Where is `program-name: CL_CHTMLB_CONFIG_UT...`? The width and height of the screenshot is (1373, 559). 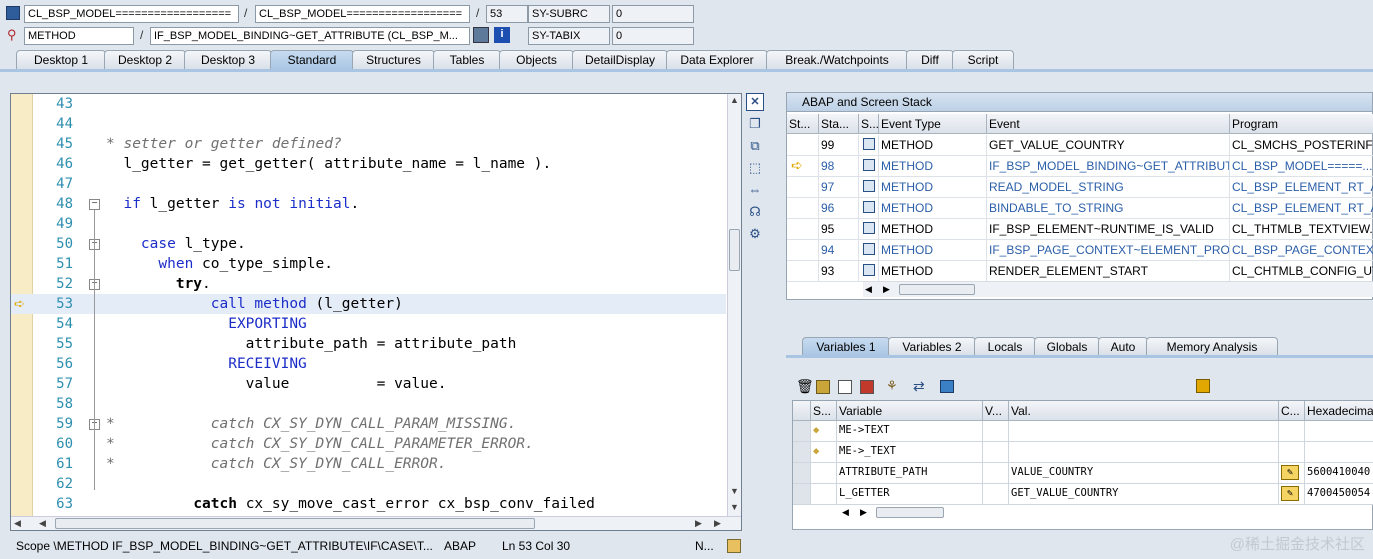
program-name: CL_CHTMLB_CONFIG_UT... is located at coordinates (1301, 271).